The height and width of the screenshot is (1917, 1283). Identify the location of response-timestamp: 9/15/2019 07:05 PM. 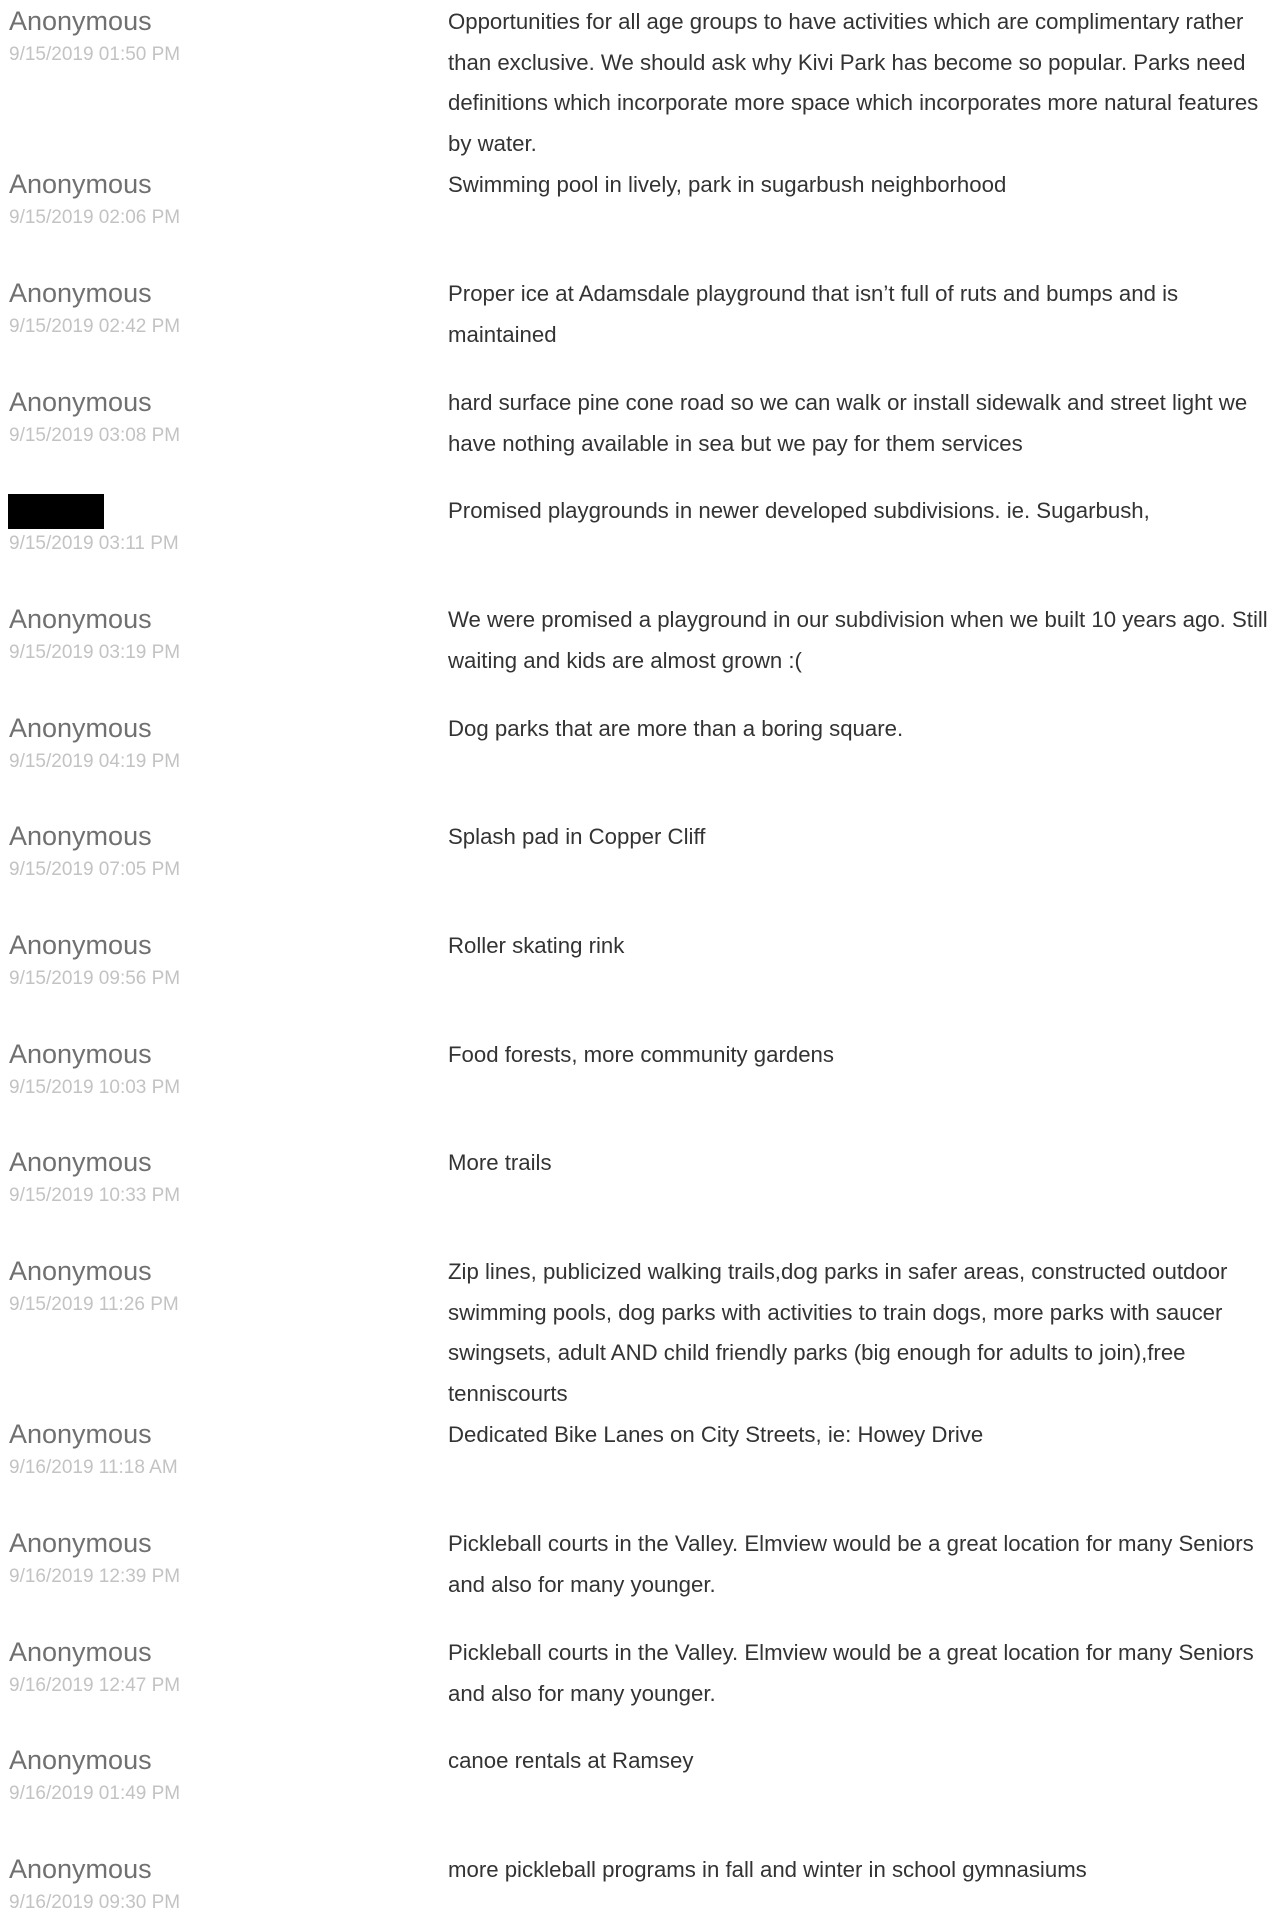
(95, 869).